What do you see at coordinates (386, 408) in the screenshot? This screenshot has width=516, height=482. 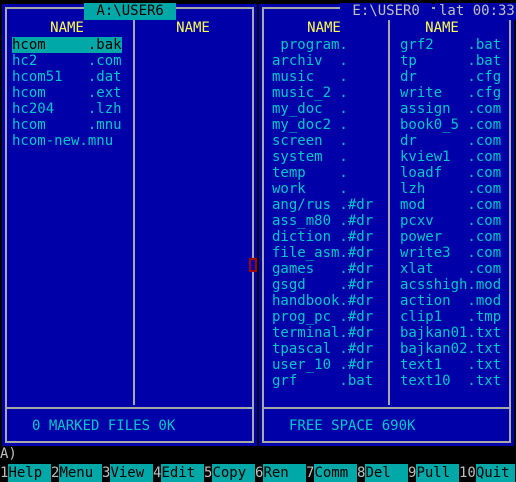 I see `right-status-separator` at bounding box center [386, 408].